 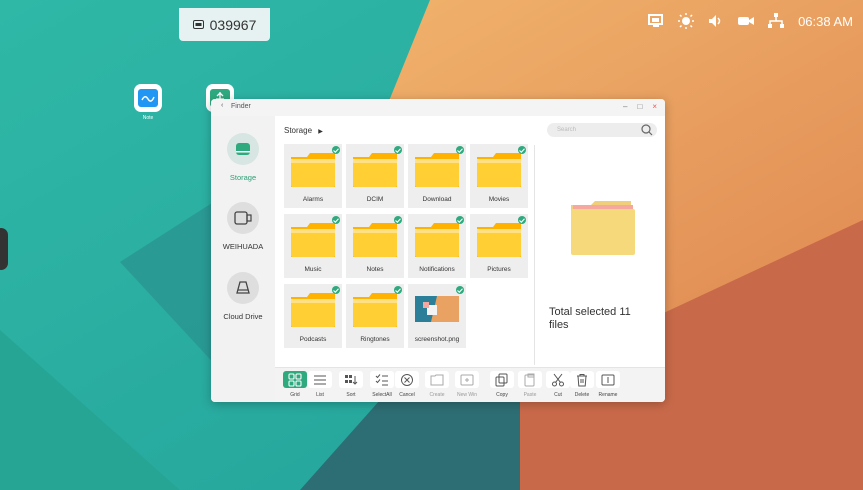 I want to click on folder-item: Movies, so click(x=499, y=176).